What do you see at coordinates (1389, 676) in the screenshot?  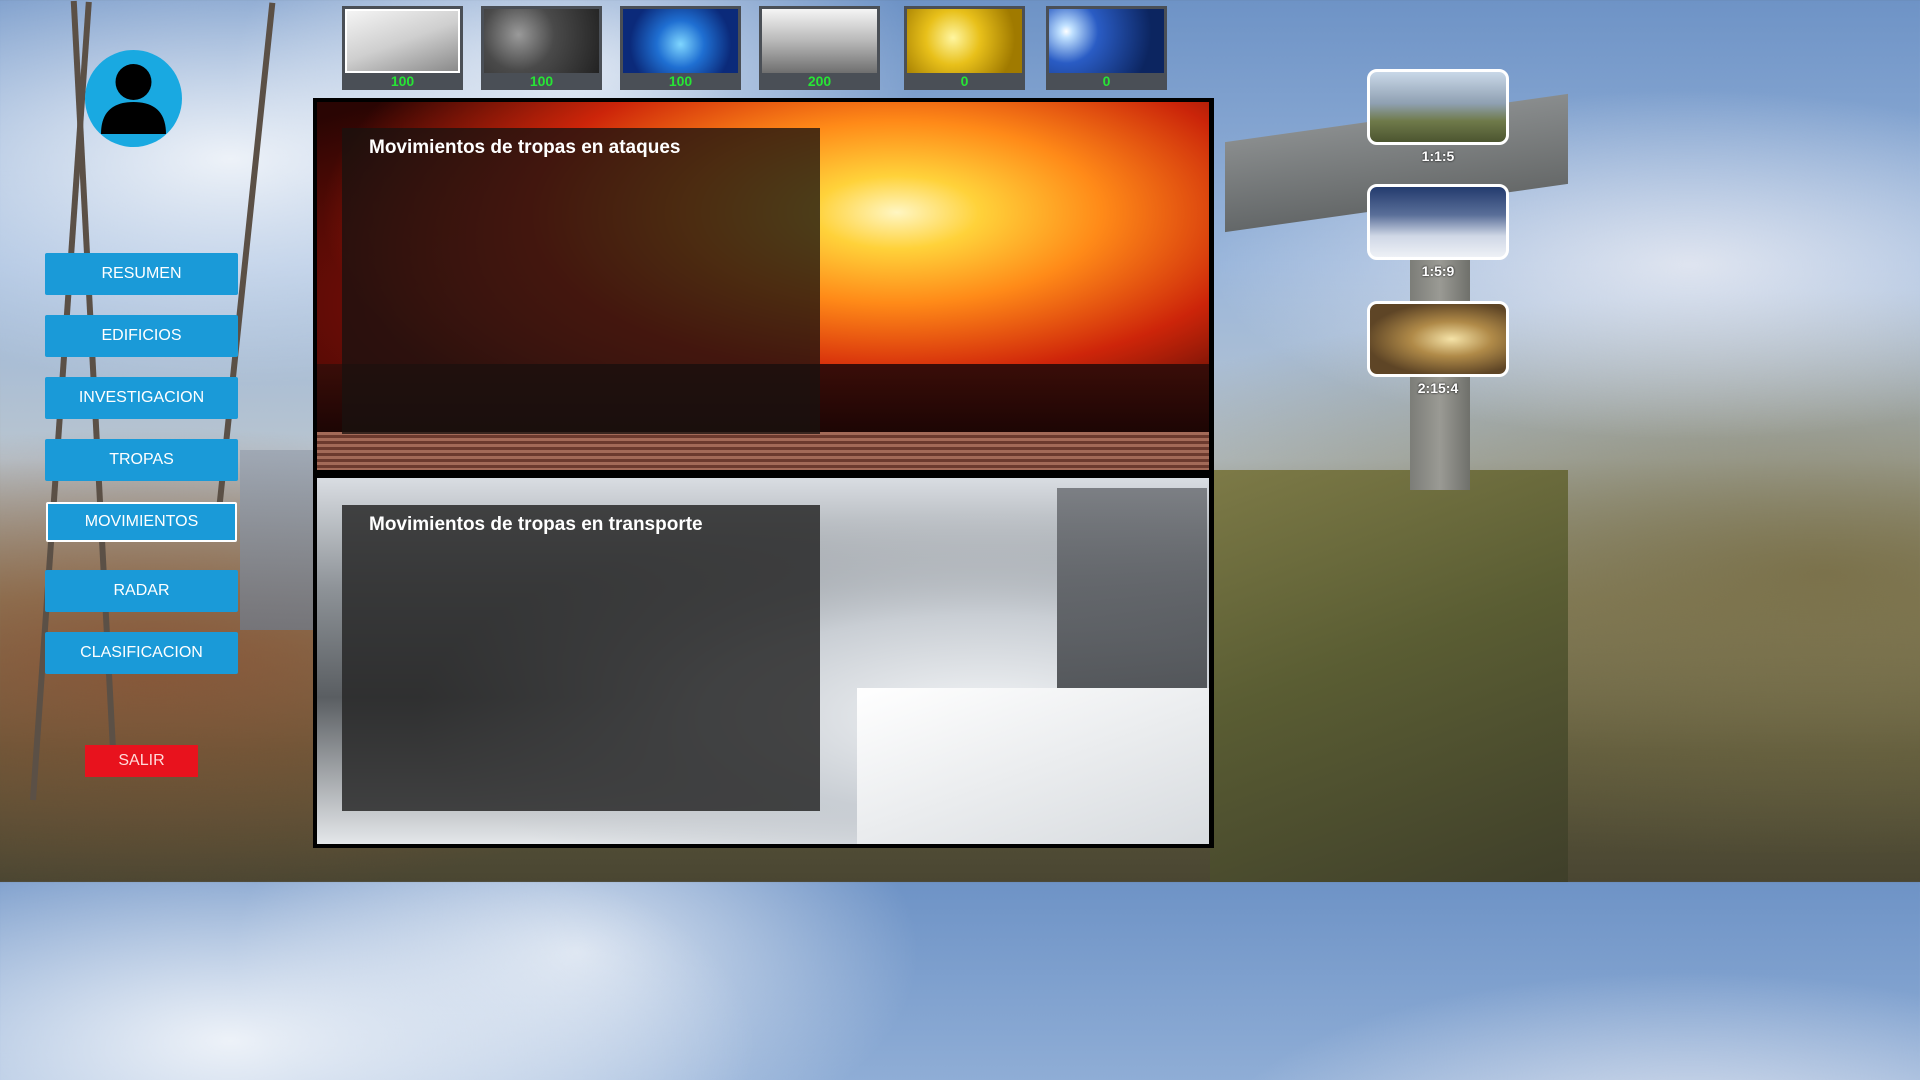 I see `grass-hill` at bounding box center [1389, 676].